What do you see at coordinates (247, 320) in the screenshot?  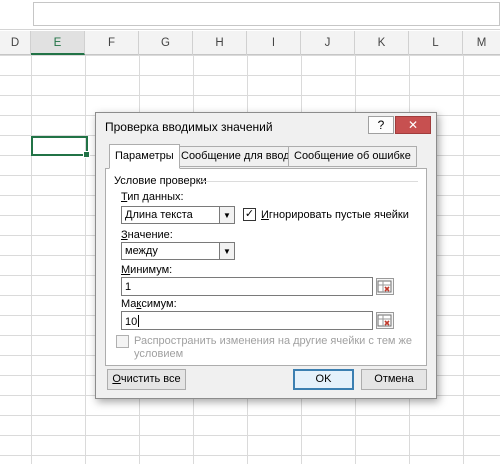 I see `maximum-input: 10` at bounding box center [247, 320].